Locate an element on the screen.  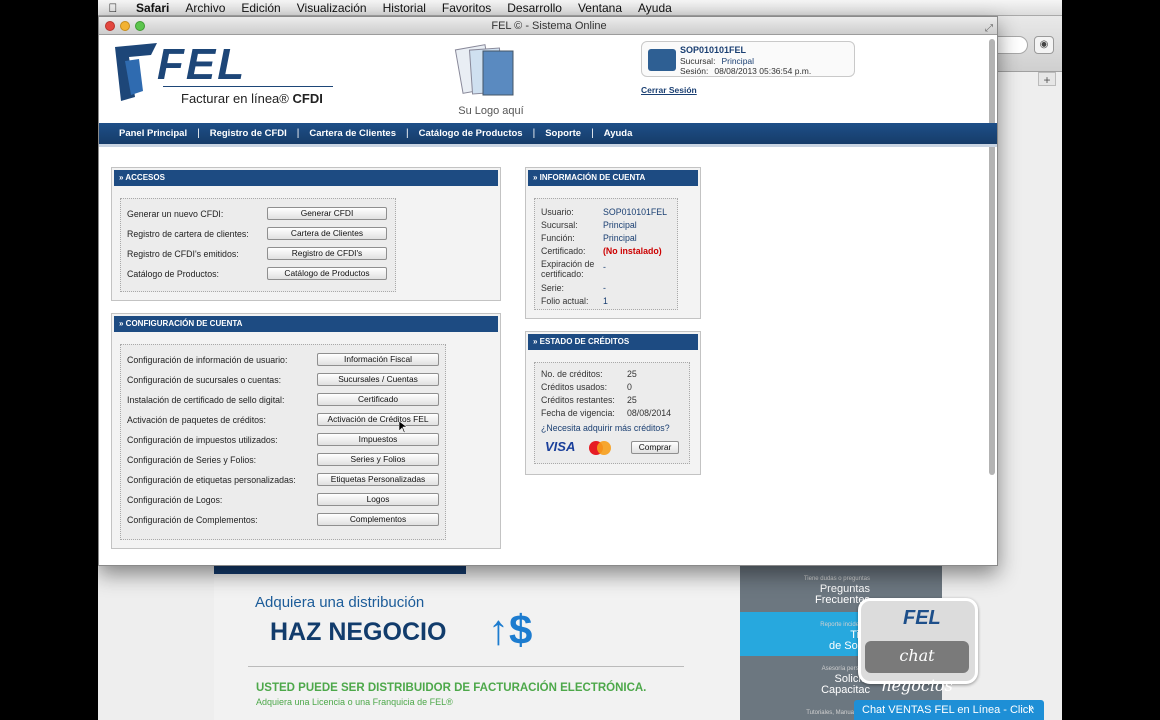
accesos-label-0: Generar un nuevo CFDI: is located at coordinates (175, 214).